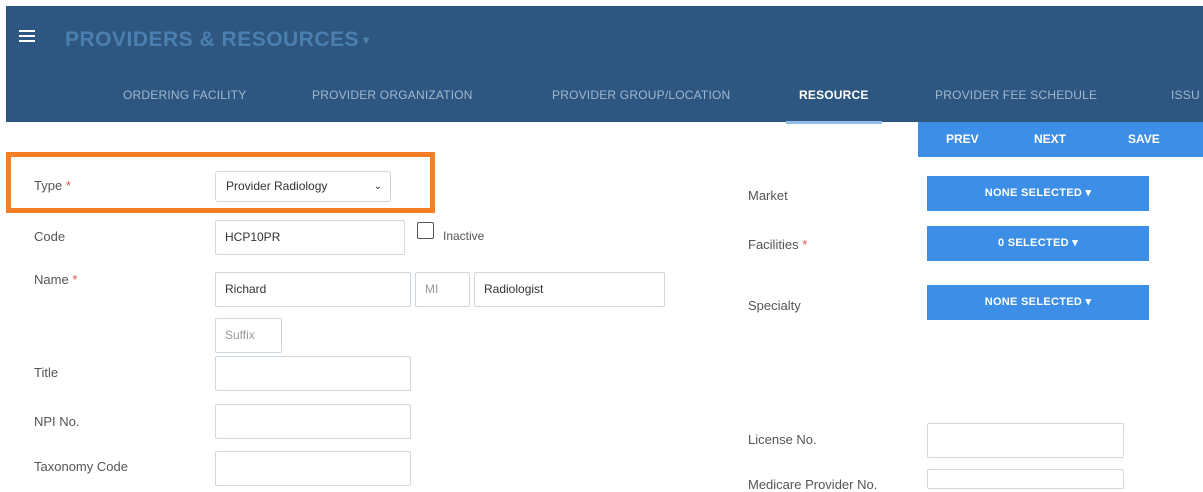 This screenshot has height=492, width=1203. What do you see at coordinates (377, 186) in the screenshot?
I see `chevron-down-icon: ⌄` at bounding box center [377, 186].